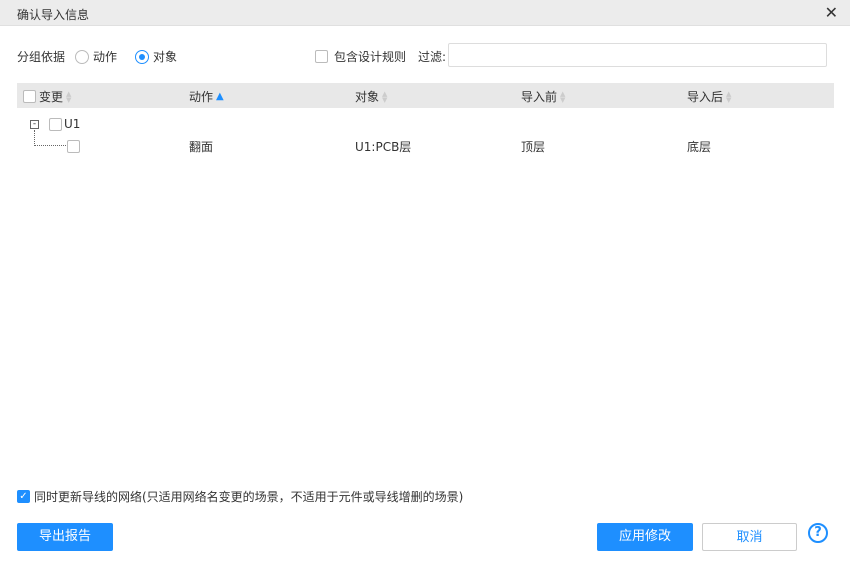 Image resolution: width=850 pixels, height=569 pixels. I want to click on column-change: 变更 ▲ ▼, so click(47, 96).